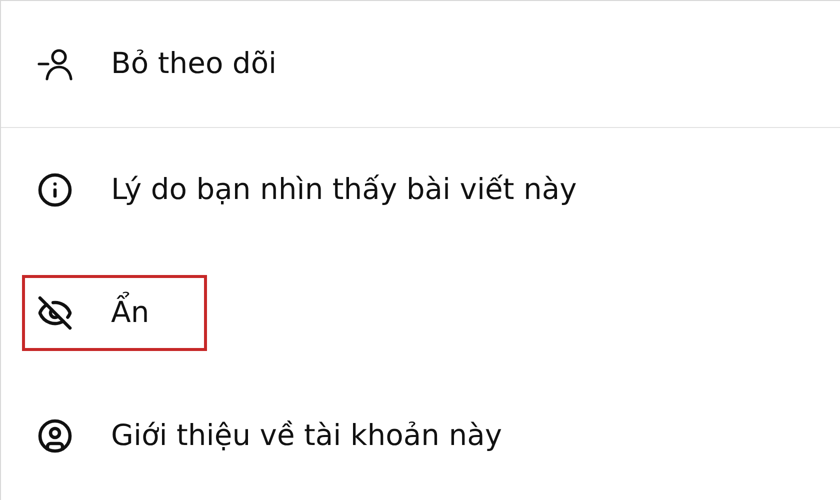 The height and width of the screenshot is (500, 840). I want to click on user-circle-icon, so click(55, 436).